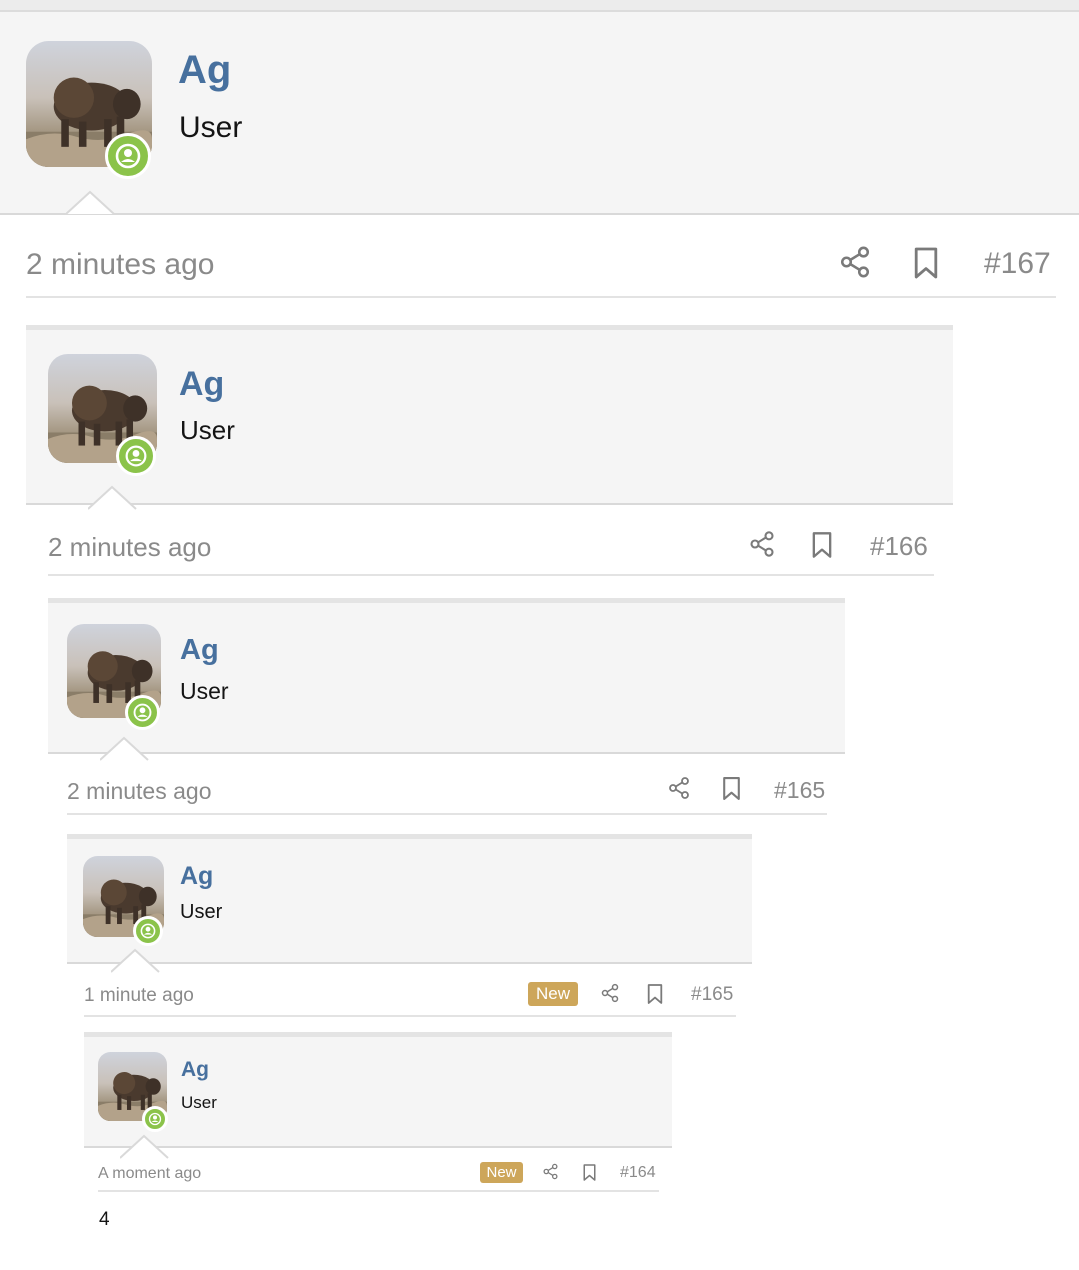 The height and width of the screenshot is (1270, 1079). Describe the element at coordinates (378, 1175) in the screenshot. I see `post-meta: A moment ago New #164` at that location.